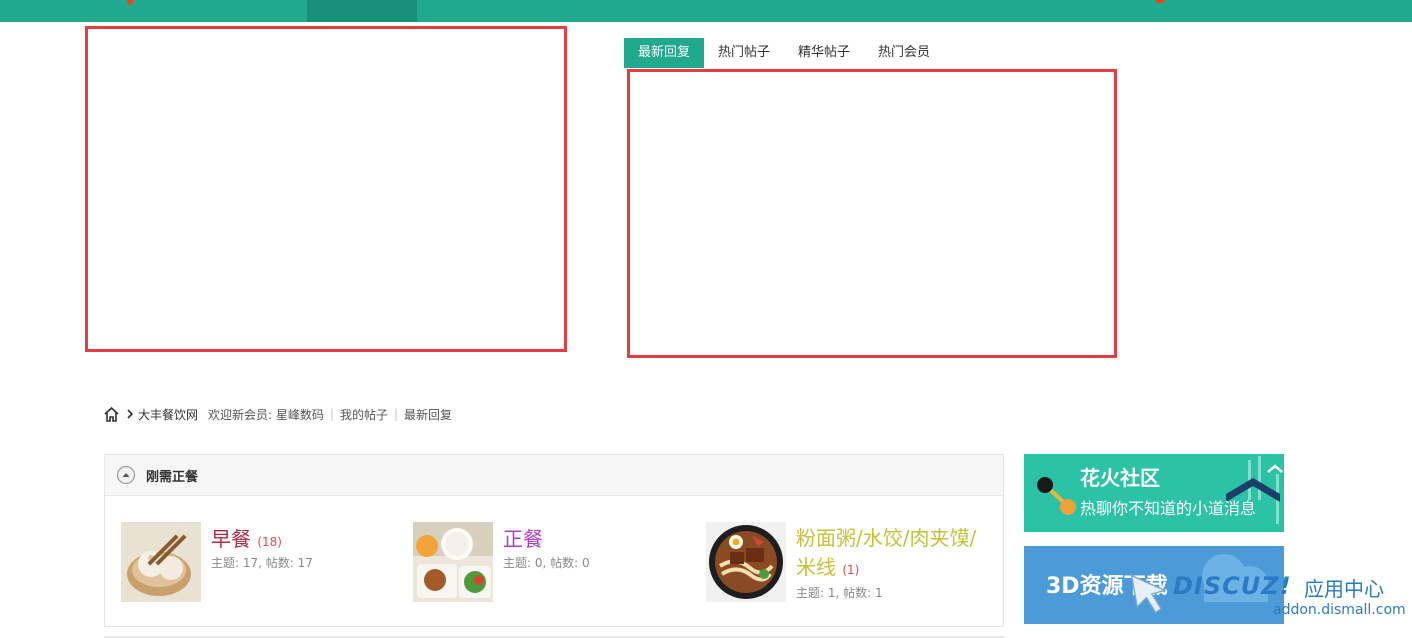 The height and width of the screenshot is (638, 1412). What do you see at coordinates (300, 414) in the screenshot?
I see `new-member-link: 星峰数码` at bounding box center [300, 414].